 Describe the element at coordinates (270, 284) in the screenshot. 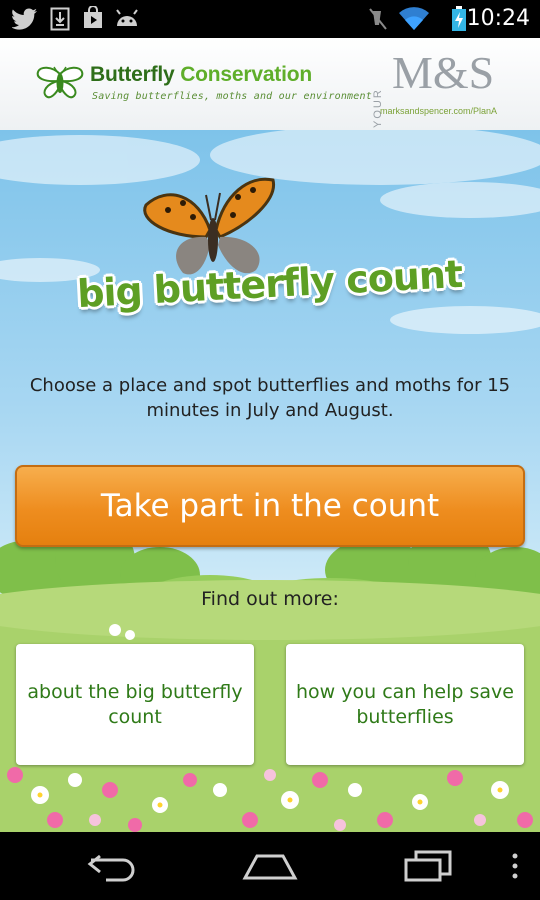

I see `app-title: big butterfly count` at that location.